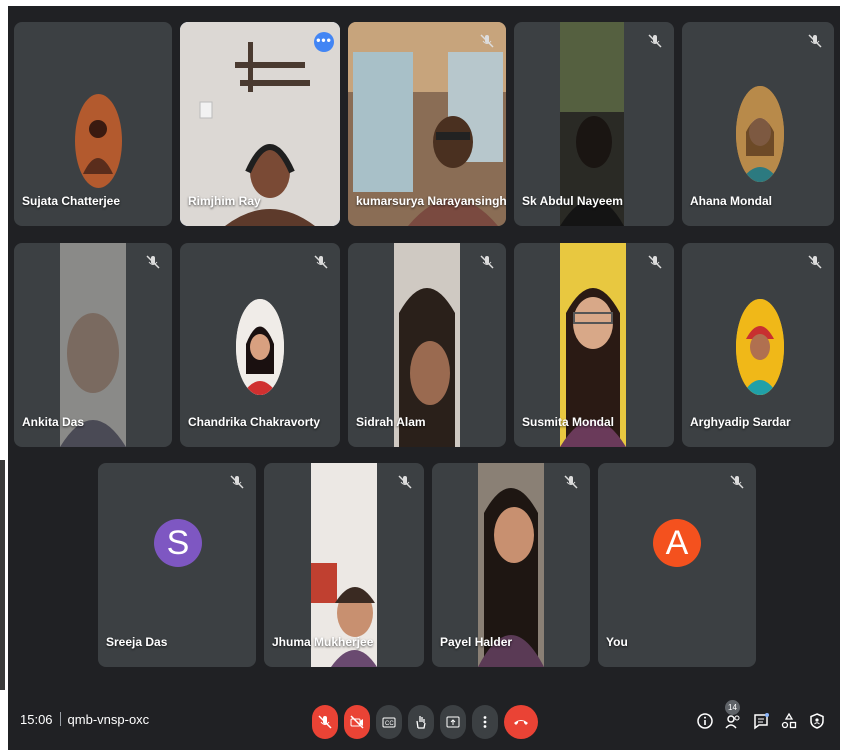 The width and height of the screenshot is (842, 751). I want to click on participant-tile-you: A You, so click(677, 565).